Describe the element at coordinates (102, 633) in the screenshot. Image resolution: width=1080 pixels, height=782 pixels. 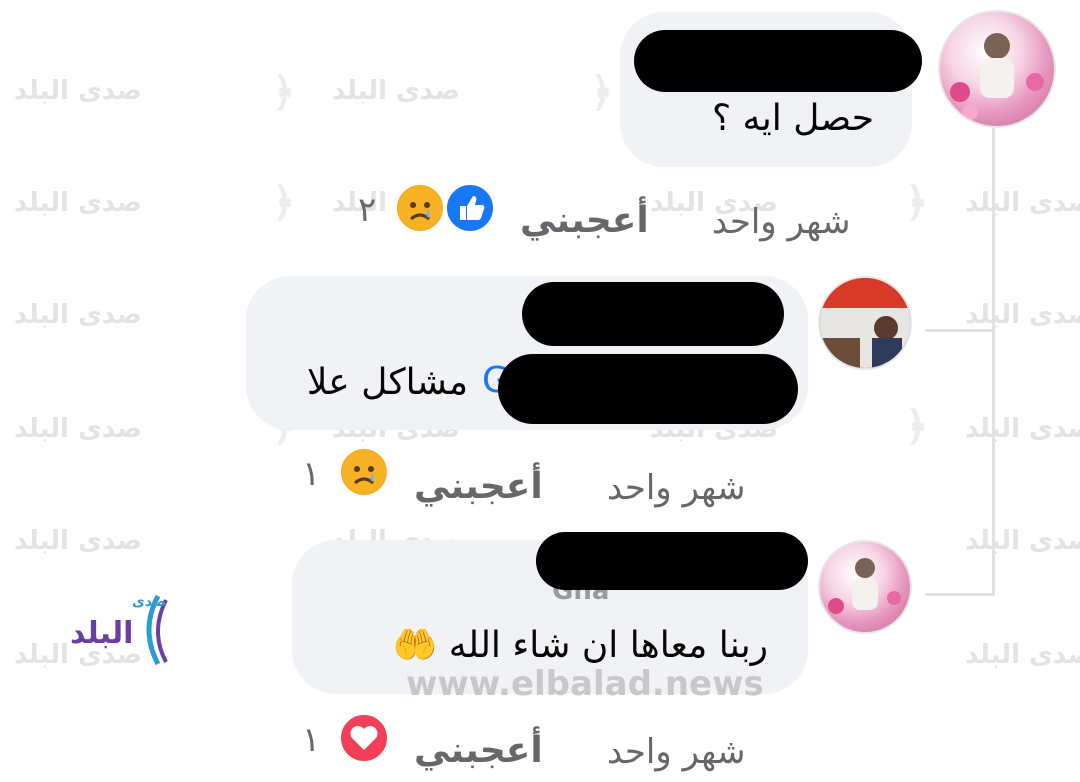
I see `logo-text: البلد` at that location.